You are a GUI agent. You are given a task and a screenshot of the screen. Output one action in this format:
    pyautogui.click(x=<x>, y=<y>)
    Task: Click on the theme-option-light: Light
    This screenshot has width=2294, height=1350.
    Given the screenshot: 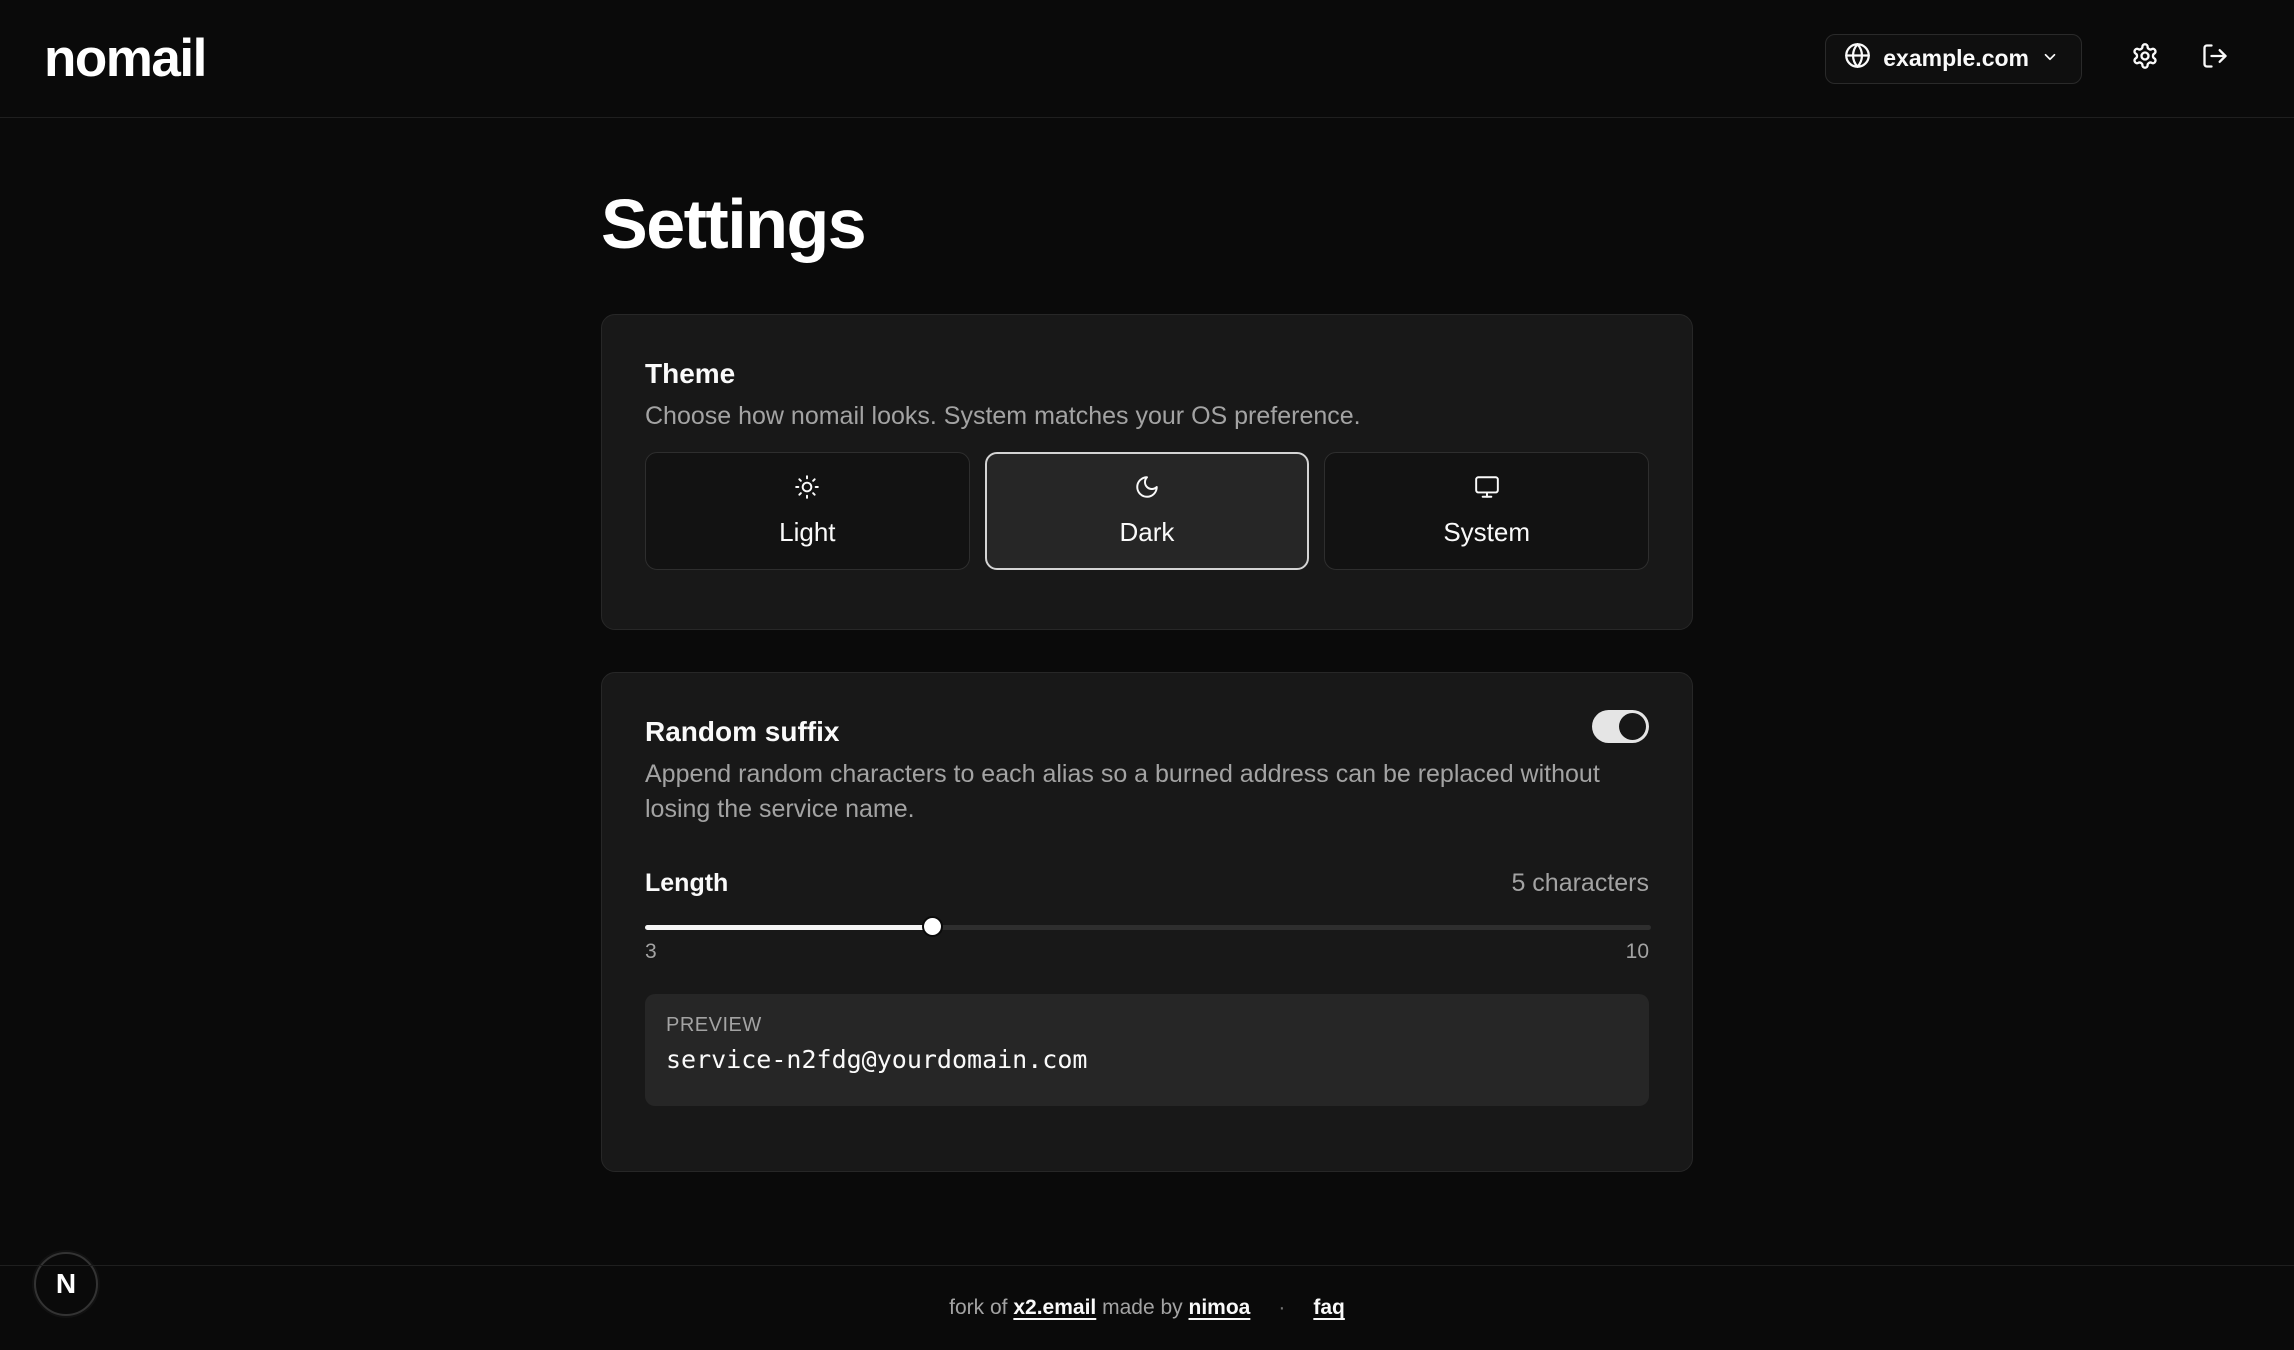 What is the action you would take?
    pyautogui.click(x=807, y=511)
    